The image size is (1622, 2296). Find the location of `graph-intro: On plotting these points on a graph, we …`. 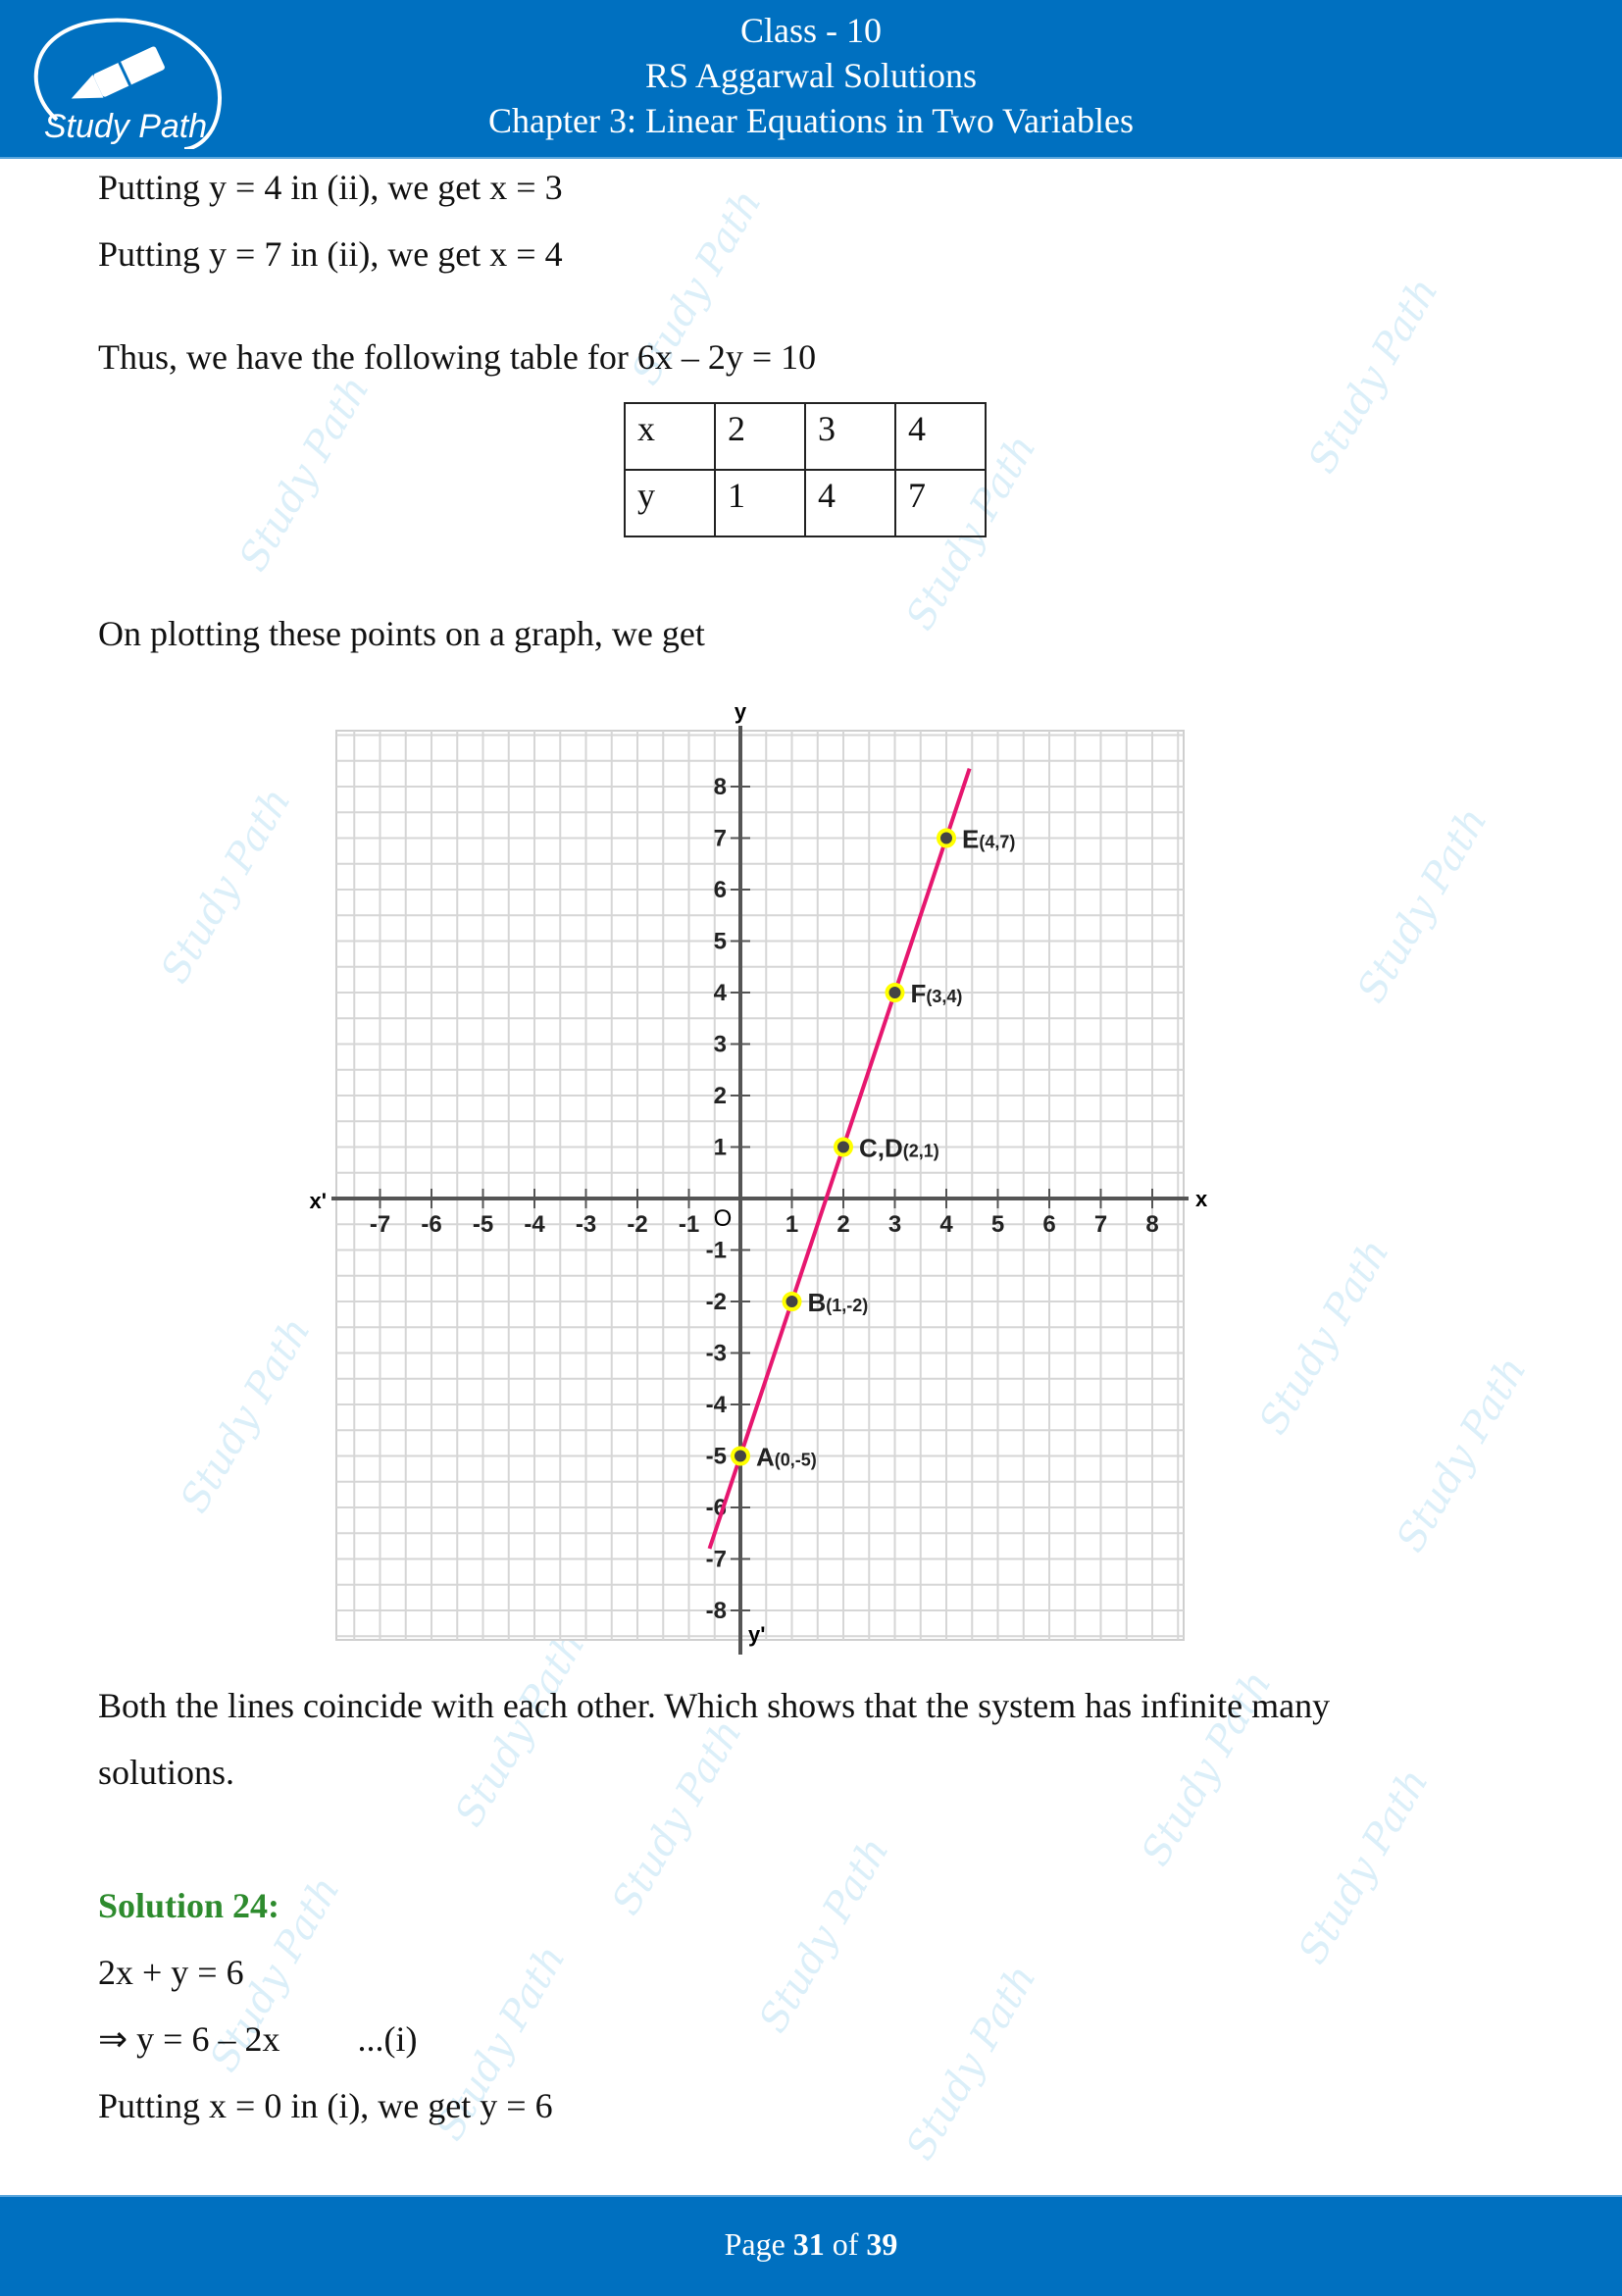

graph-intro: On plotting these points on a graph, we … is located at coordinates (401, 633).